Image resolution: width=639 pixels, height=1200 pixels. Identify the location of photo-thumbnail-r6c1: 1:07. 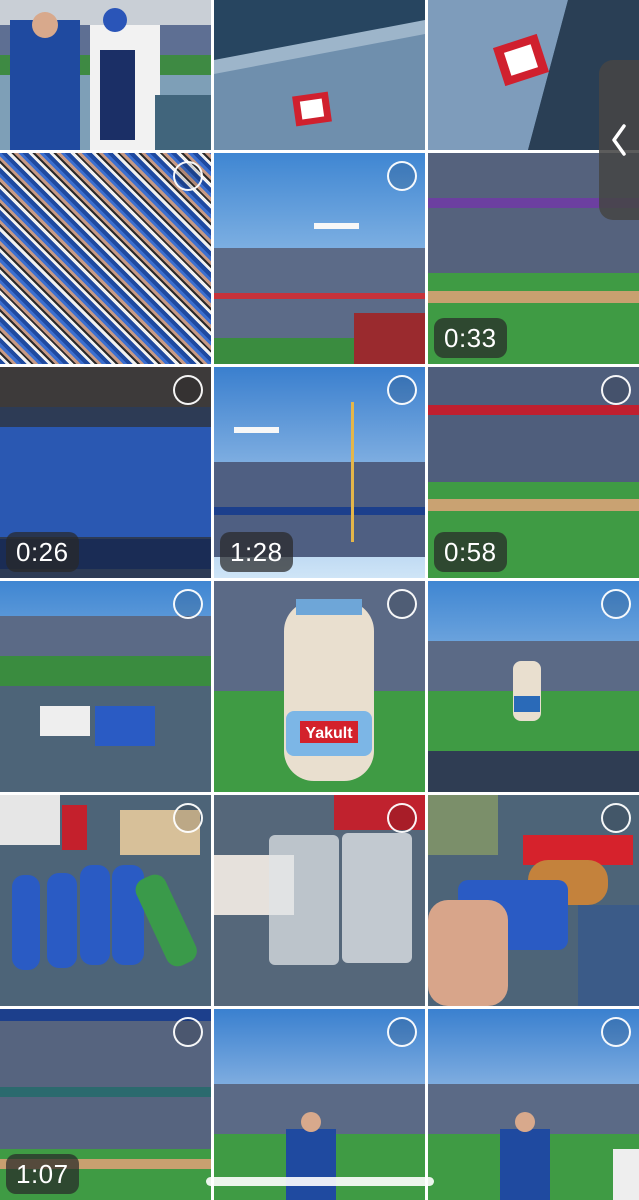
(105, 1104).